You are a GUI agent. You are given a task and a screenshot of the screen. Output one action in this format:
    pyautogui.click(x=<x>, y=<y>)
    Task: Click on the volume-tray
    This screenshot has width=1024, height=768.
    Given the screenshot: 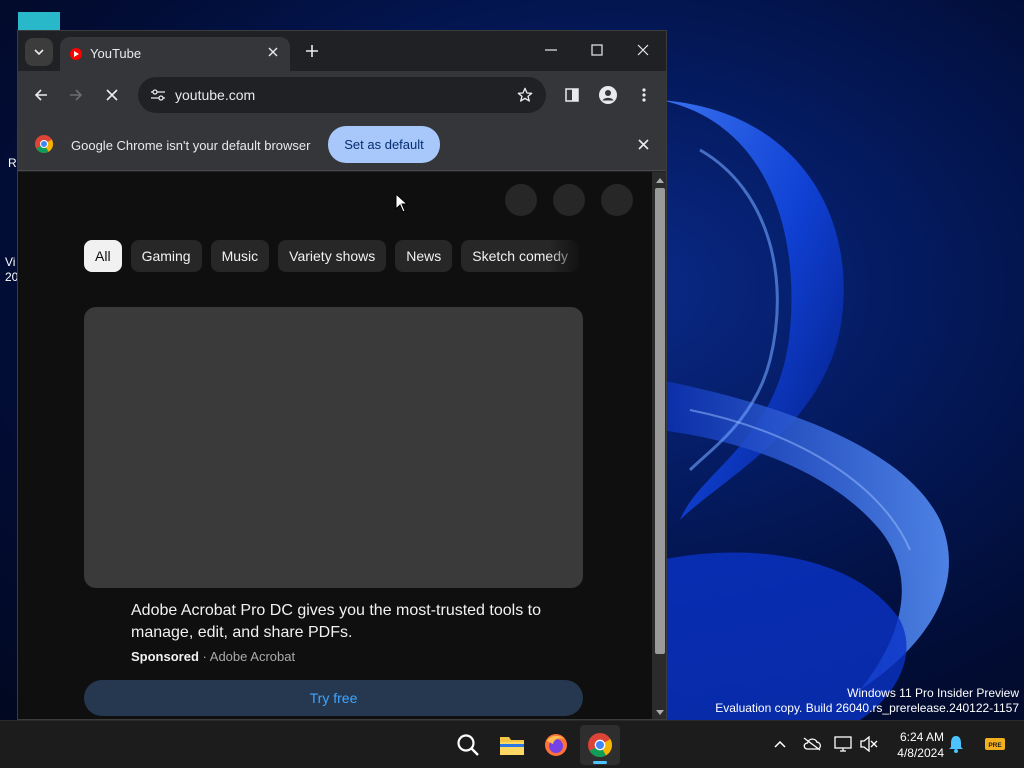 What is the action you would take?
    pyautogui.click(x=869, y=744)
    